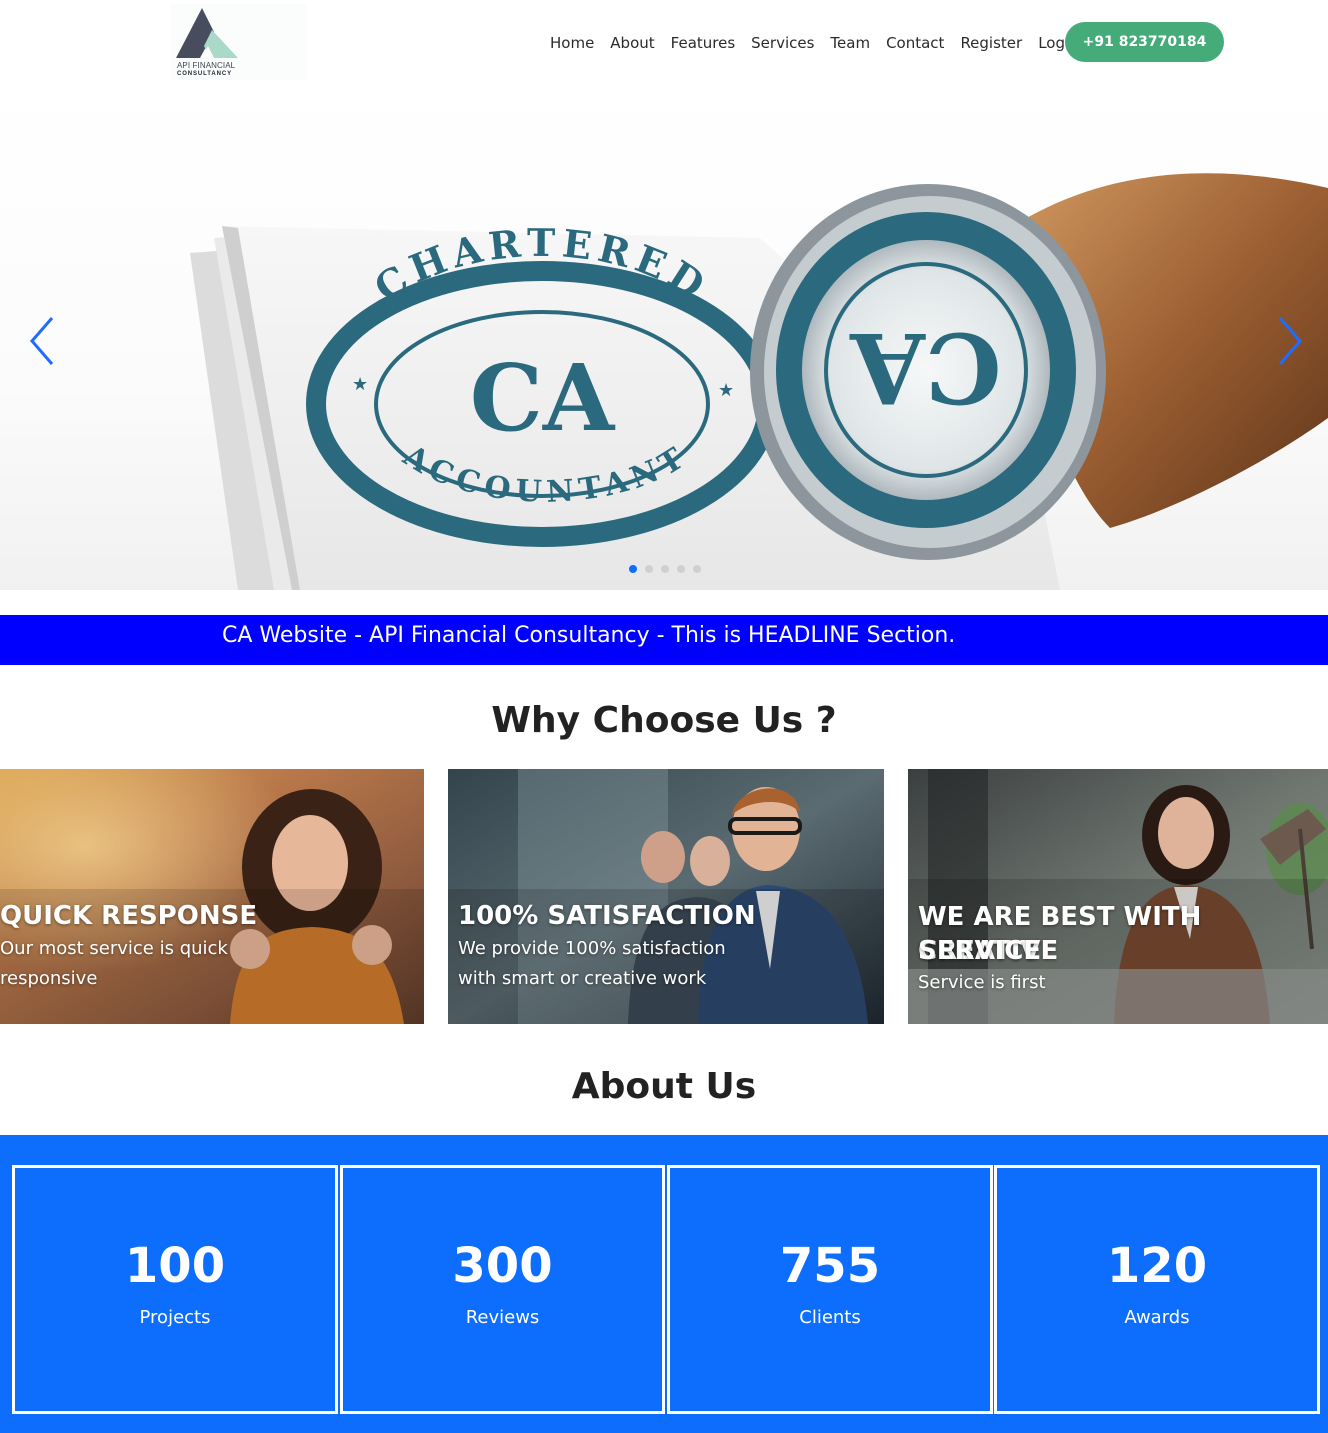 Image resolution: width=1328 pixels, height=1433 pixels. What do you see at coordinates (982, 982) in the screenshot?
I see `feature-card-text: Service is first` at bounding box center [982, 982].